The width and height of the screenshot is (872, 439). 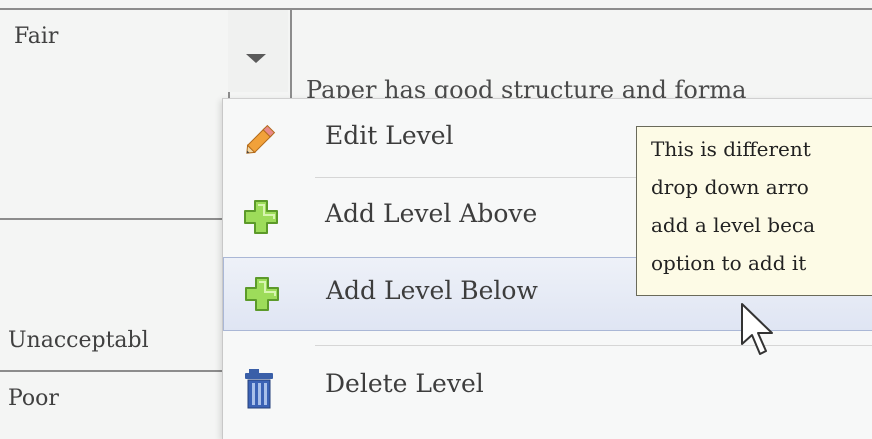 I want to click on menu-item-label: Edit Level, so click(x=389, y=135).